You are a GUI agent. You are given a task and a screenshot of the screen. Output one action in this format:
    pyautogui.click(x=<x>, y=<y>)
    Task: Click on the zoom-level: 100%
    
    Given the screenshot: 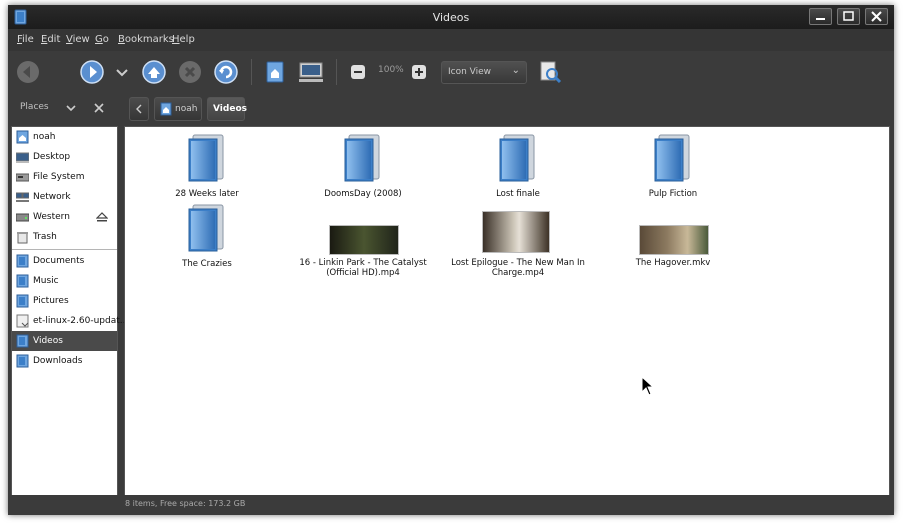 What is the action you would take?
    pyautogui.click(x=391, y=70)
    